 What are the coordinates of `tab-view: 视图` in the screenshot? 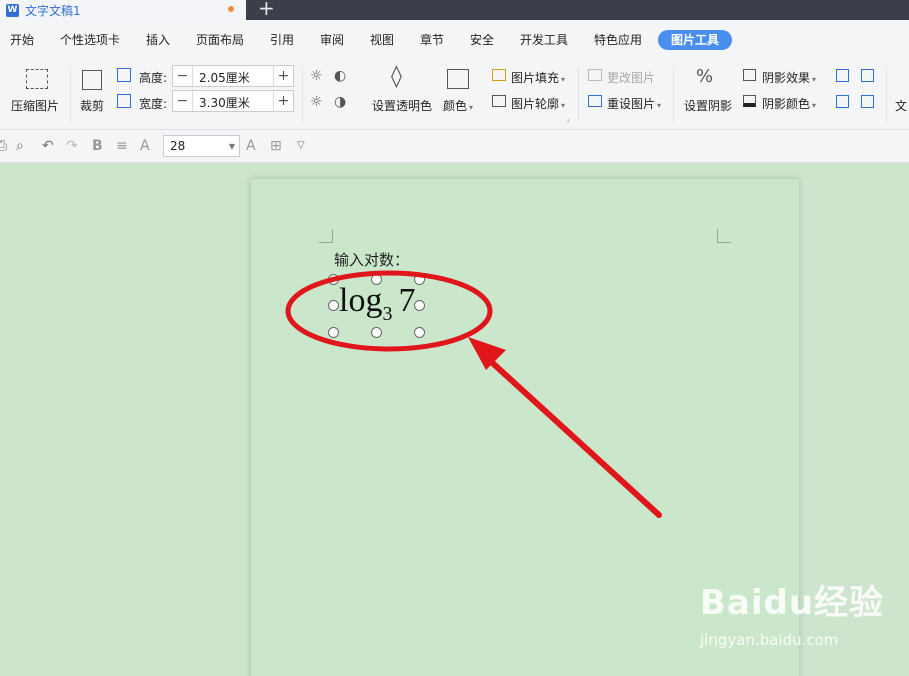 It's located at (382, 39).